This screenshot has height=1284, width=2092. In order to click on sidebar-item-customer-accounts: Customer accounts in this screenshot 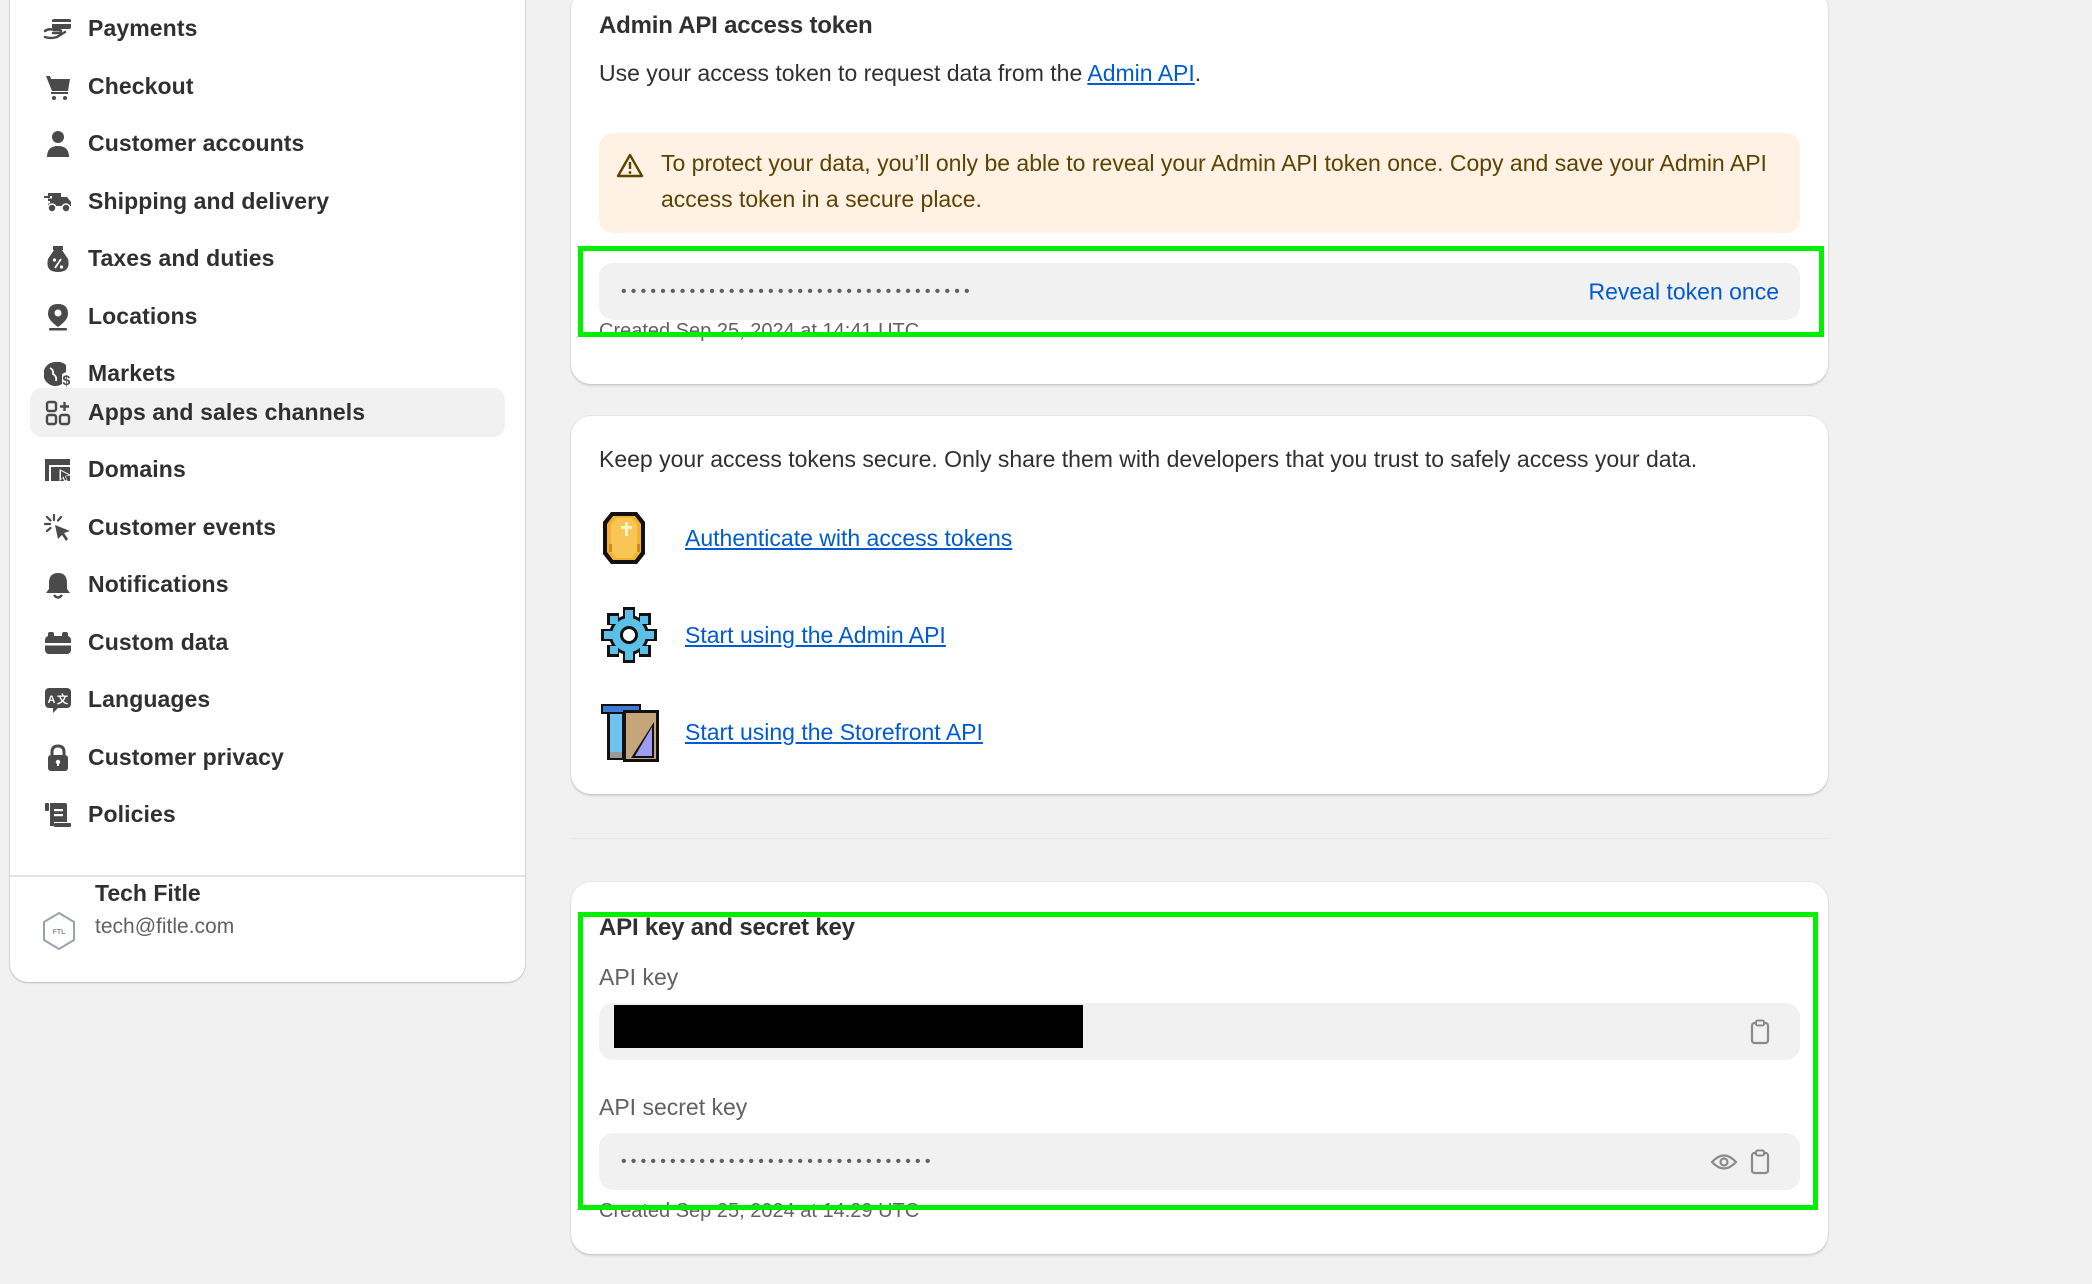, I will do `click(267, 143)`.